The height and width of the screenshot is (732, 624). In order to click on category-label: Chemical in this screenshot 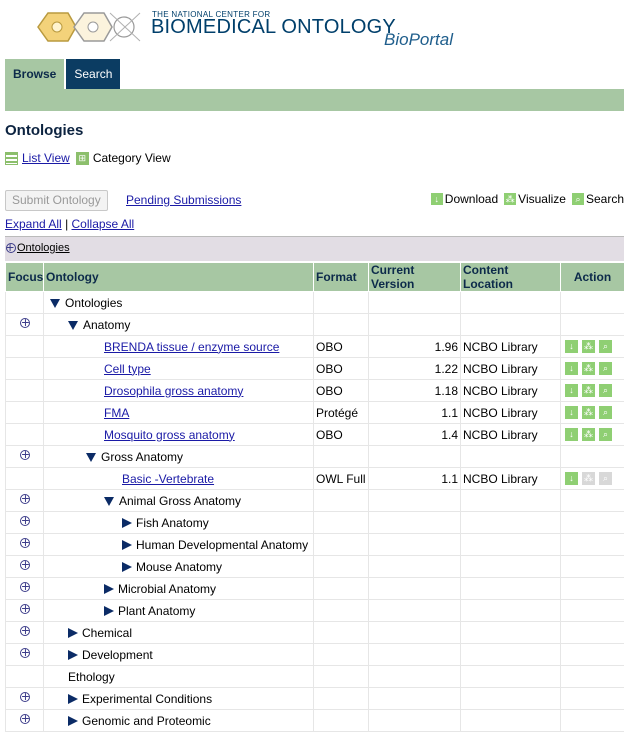, I will do `click(107, 633)`.